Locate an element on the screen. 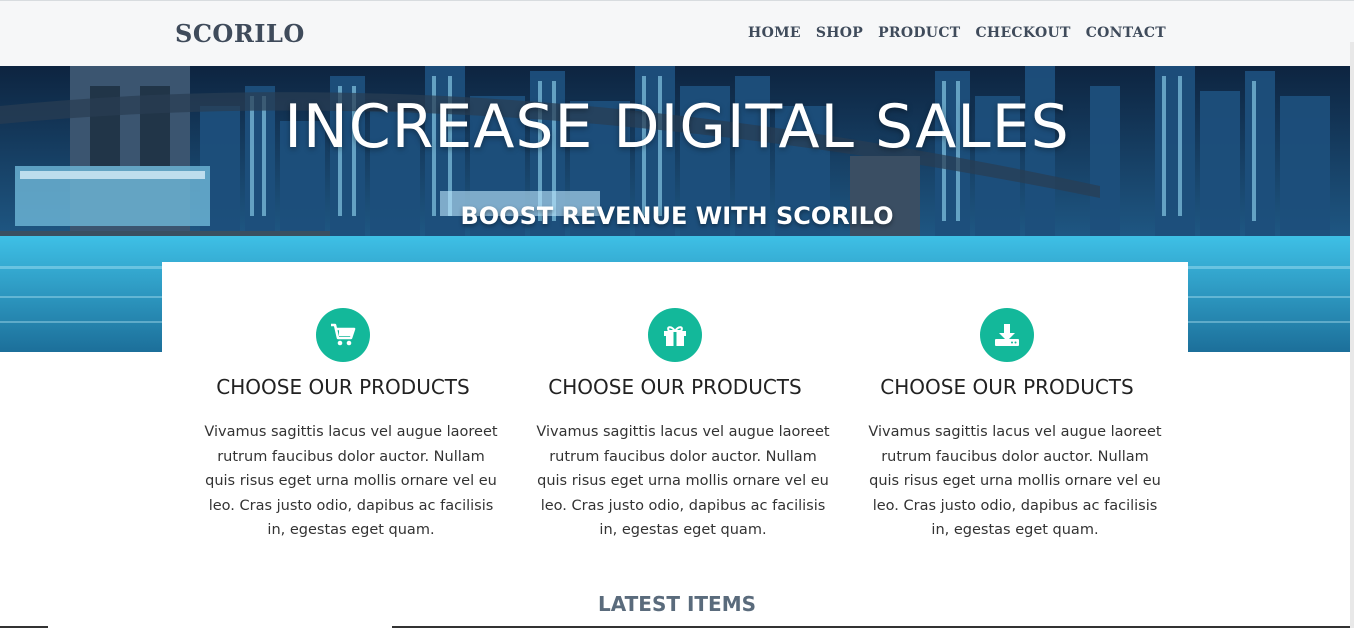 The height and width of the screenshot is (628, 1354). main-nav: HOME SHOP PRODUCT CHECKOUT CONTACT is located at coordinates (957, 33).